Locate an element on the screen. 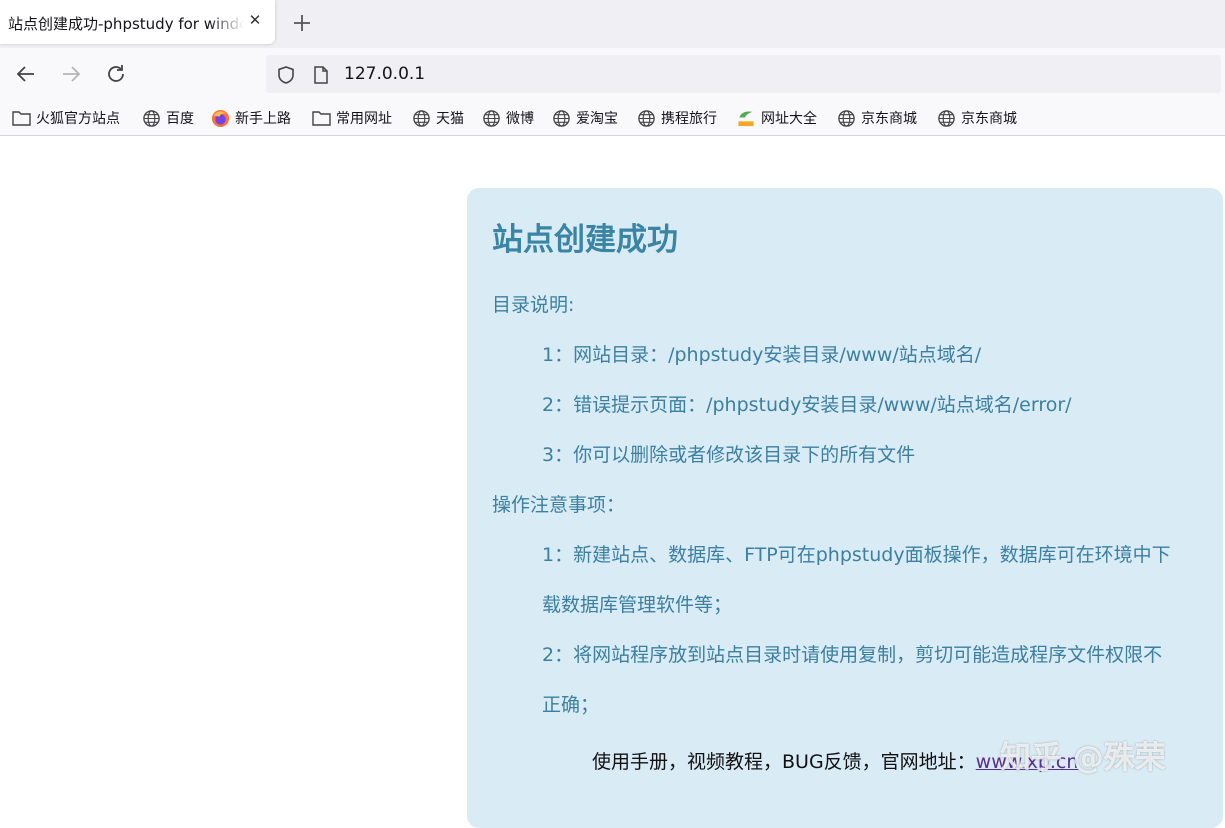 The height and width of the screenshot is (828, 1225). reload-icon is located at coordinates (116, 74).